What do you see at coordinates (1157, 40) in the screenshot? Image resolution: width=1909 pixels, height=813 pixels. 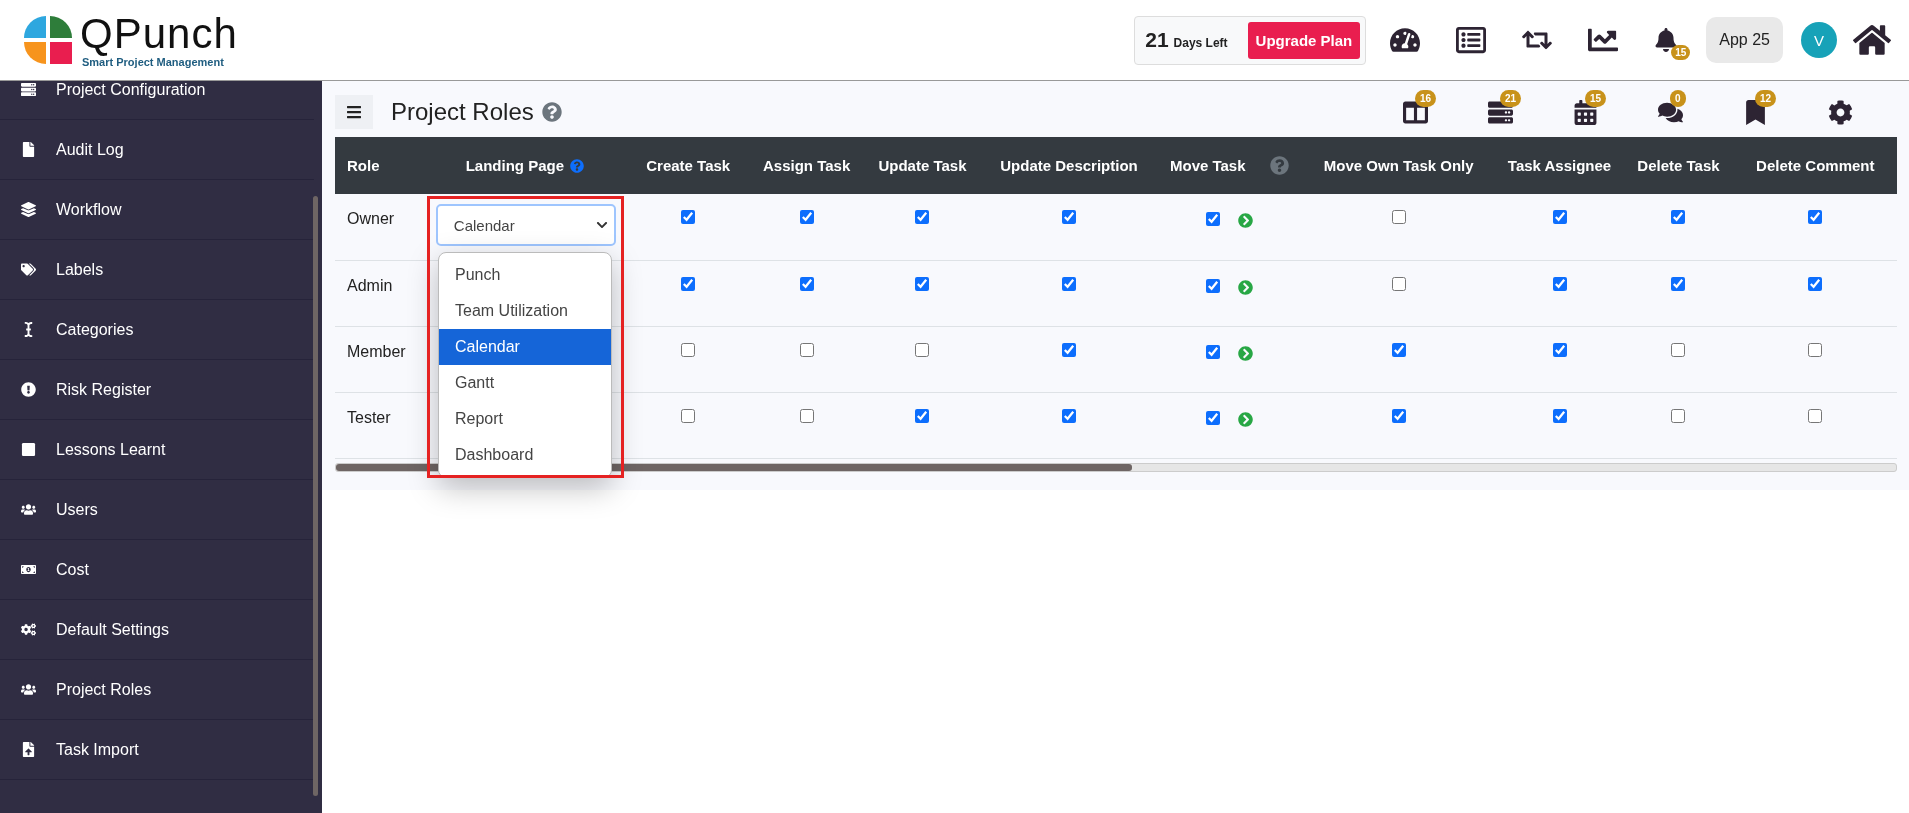 I see `days-count: 21` at bounding box center [1157, 40].